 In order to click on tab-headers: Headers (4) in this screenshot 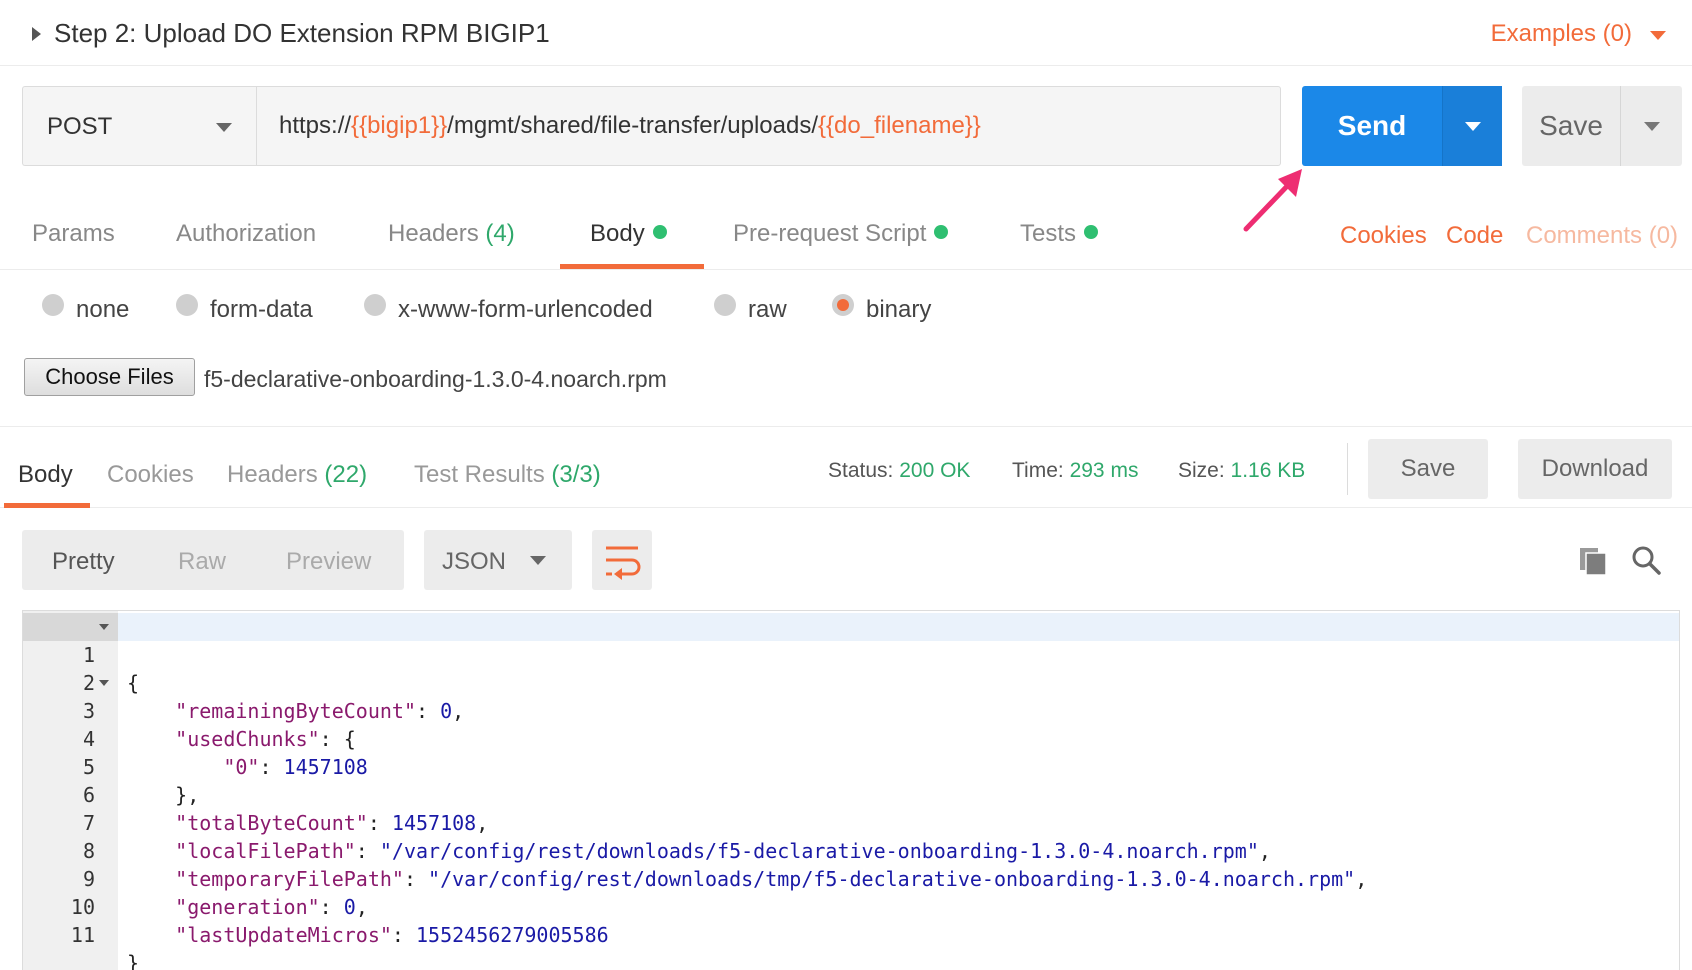, I will do `click(451, 234)`.